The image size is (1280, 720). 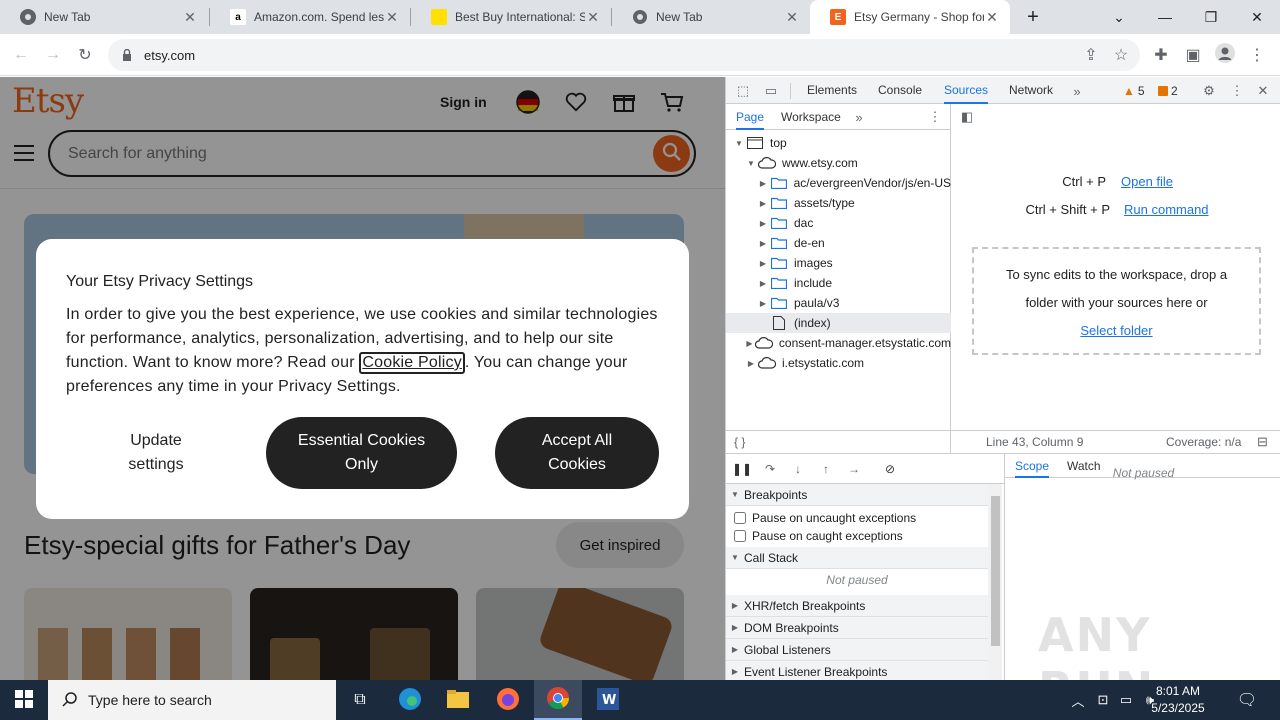 What do you see at coordinates (1119, 17) in the screenshot?
I see `tab-search-button: ⌄` at bounding box center [1119, 17].